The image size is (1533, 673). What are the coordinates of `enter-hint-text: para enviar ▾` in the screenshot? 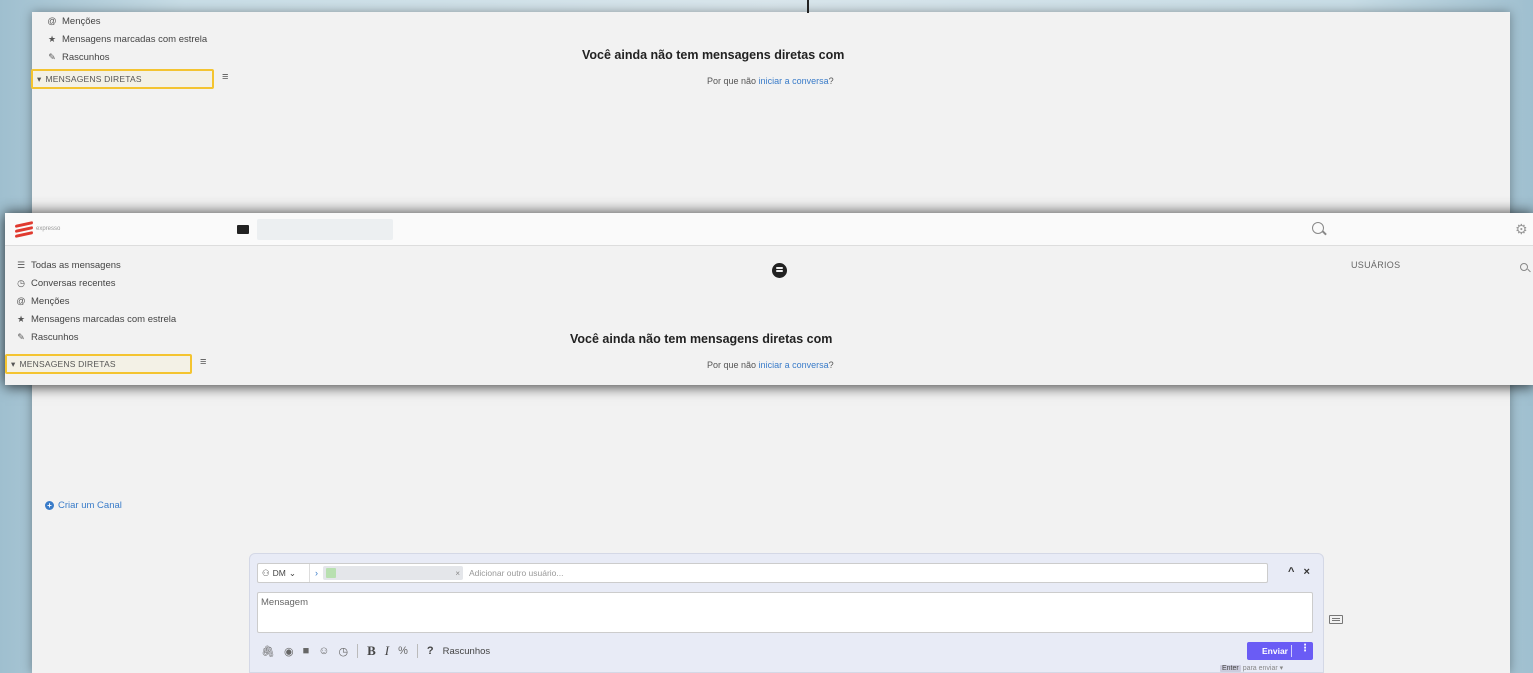 It's located at (1263, 668).